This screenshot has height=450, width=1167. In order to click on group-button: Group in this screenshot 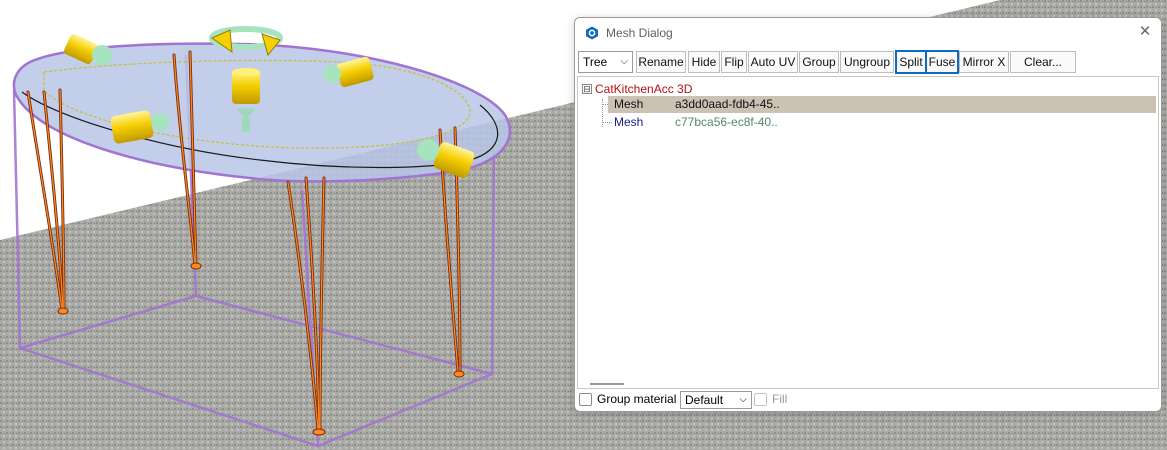, I will do `click(819, 62)`.